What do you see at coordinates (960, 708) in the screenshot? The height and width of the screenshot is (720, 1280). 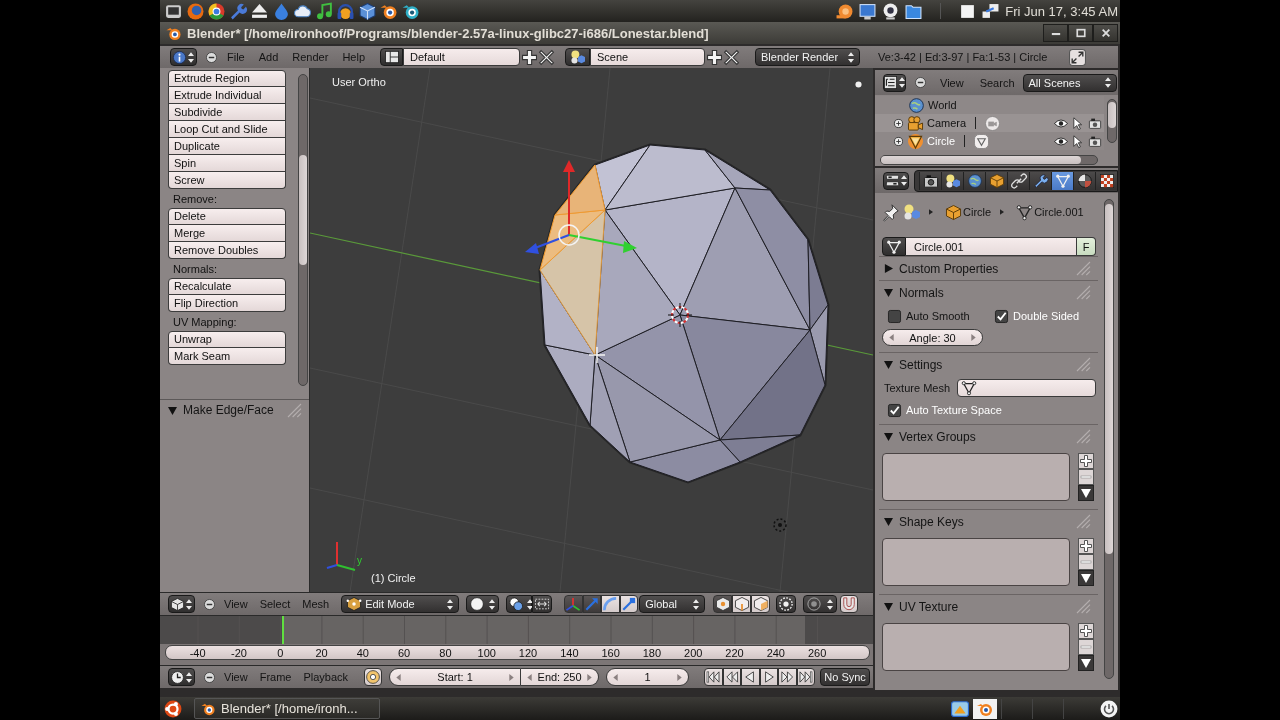 I see `picture-icon` at bounding box center [960, 708].